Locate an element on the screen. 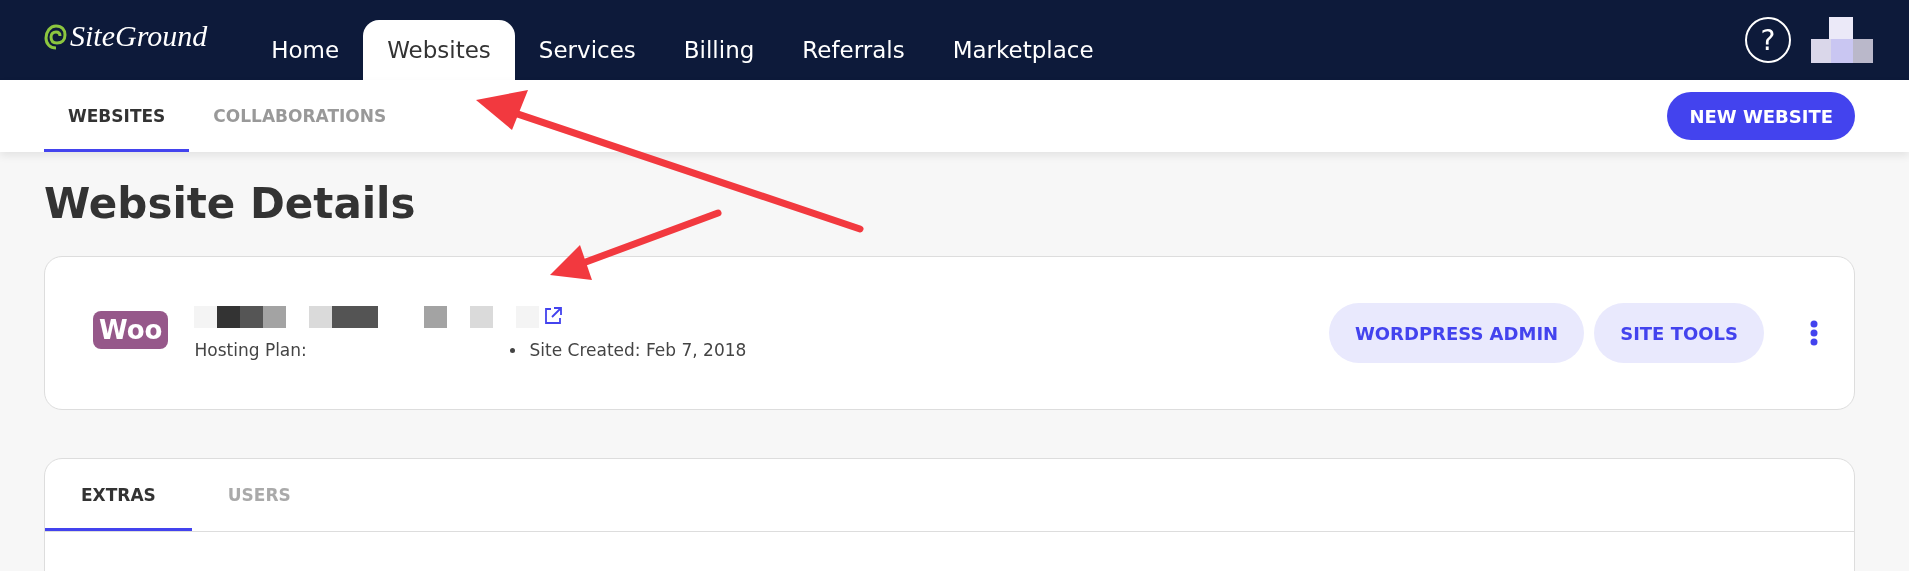 The width and height of the screenshot is (1909, 571). woo-logo: Woo is located at coordinates (131, 330).